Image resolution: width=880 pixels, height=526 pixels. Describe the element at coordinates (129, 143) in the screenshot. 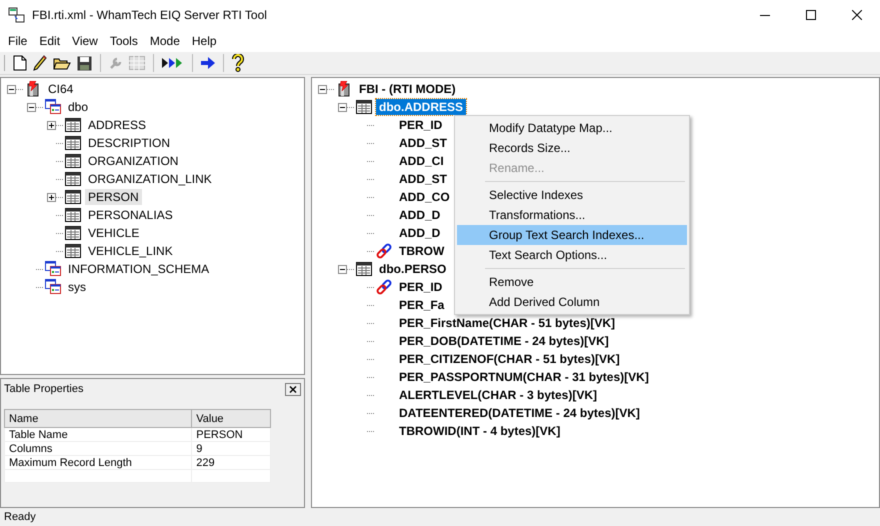

I see `tree-item: DESCRIPTION` at that location.